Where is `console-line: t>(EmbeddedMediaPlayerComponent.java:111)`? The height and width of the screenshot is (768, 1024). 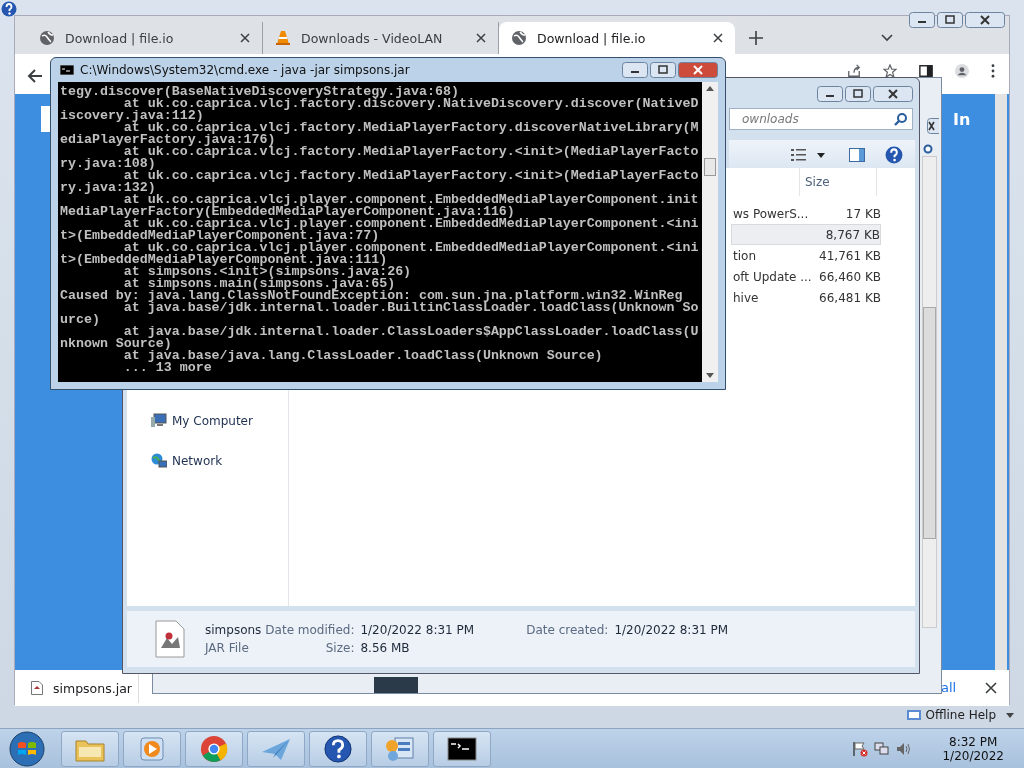 console-line: t>(EmbeddedMediaPlayerComponent.java:111) is located at coordinates (224, 260).